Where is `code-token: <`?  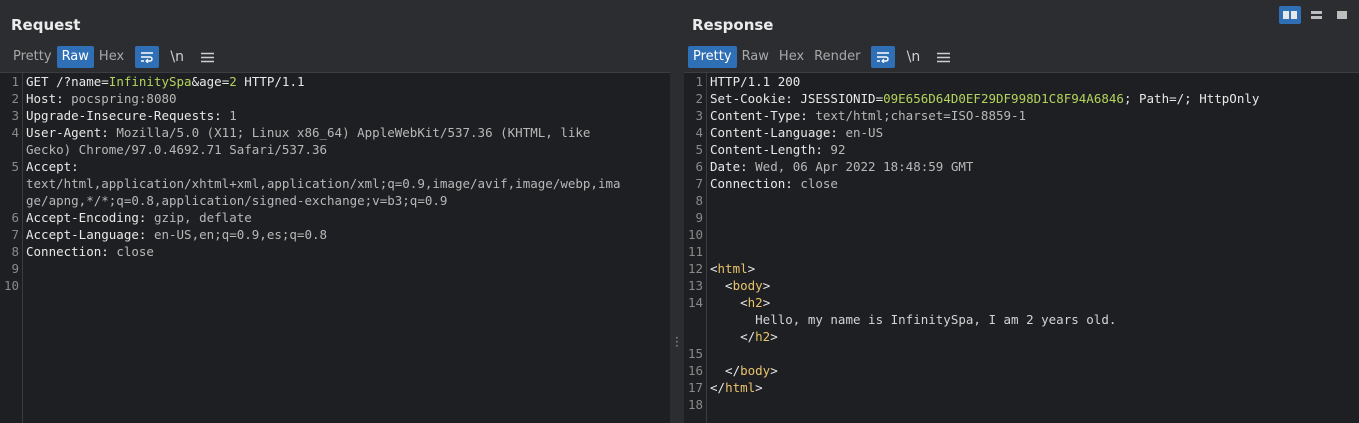 code-token: < is located at coordinates (721, 285).